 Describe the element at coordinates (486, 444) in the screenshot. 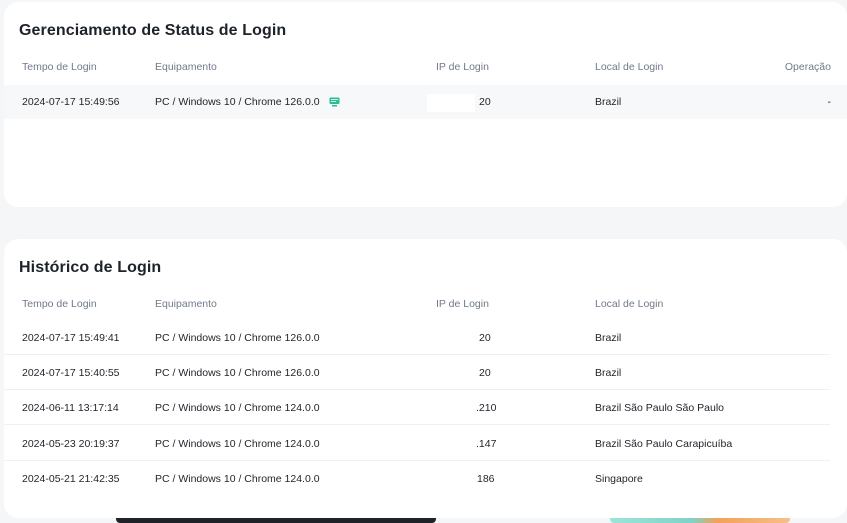

I see `cell-ip: .147` at that location.